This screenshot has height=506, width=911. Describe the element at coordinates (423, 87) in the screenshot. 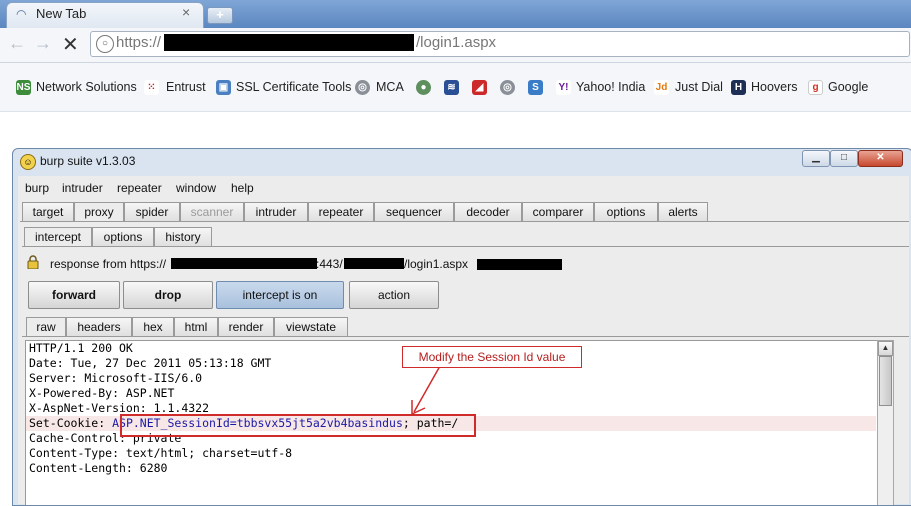

I see `globe-icon: ●` at that location.